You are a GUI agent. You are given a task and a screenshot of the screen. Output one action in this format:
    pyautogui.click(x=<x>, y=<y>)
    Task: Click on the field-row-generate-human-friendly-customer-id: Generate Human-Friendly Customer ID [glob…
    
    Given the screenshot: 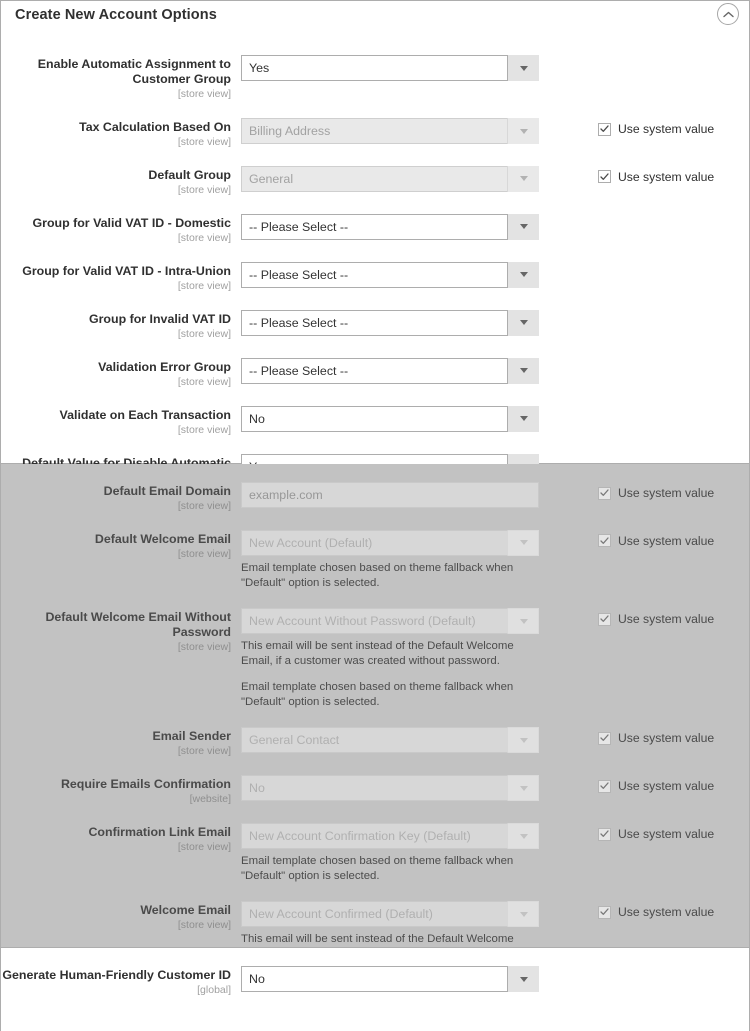 What is the action you would take?
    pyautogui.click(x=375, y=979)
    